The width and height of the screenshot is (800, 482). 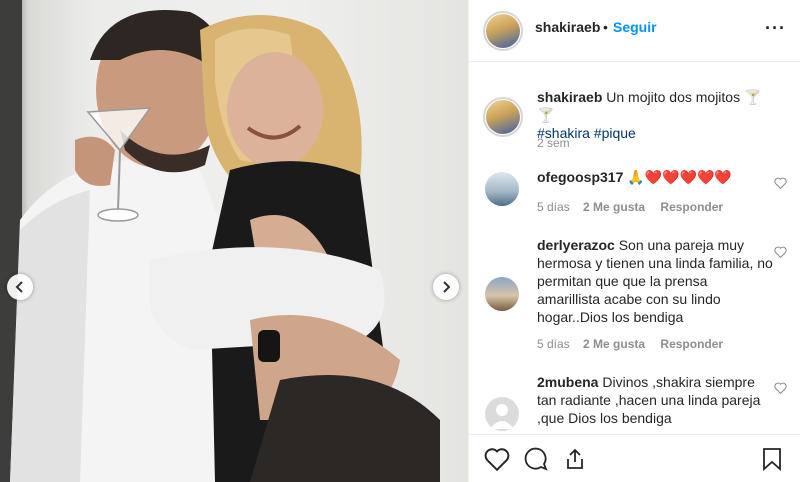 I want to click on author-username: shakiraeb, so click(x=567, y=27).